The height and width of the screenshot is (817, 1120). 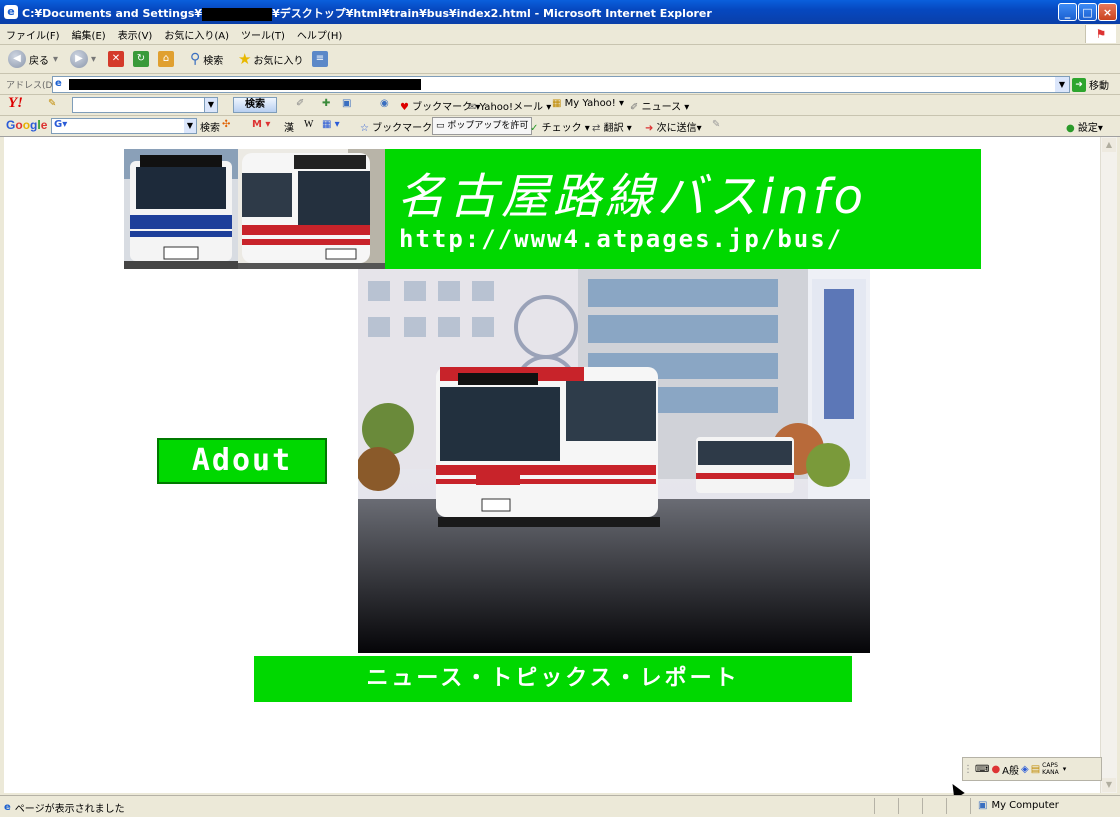 I want to click on about-button: Adout, so click(x=242, y=461).